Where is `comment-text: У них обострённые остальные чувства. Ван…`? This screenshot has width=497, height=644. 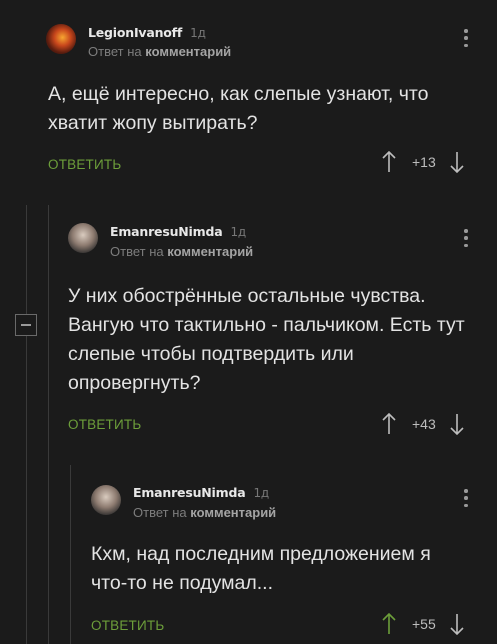
comment-text: У них обострённые остальные чувства. Ван… is located at coordinates (266, 339).